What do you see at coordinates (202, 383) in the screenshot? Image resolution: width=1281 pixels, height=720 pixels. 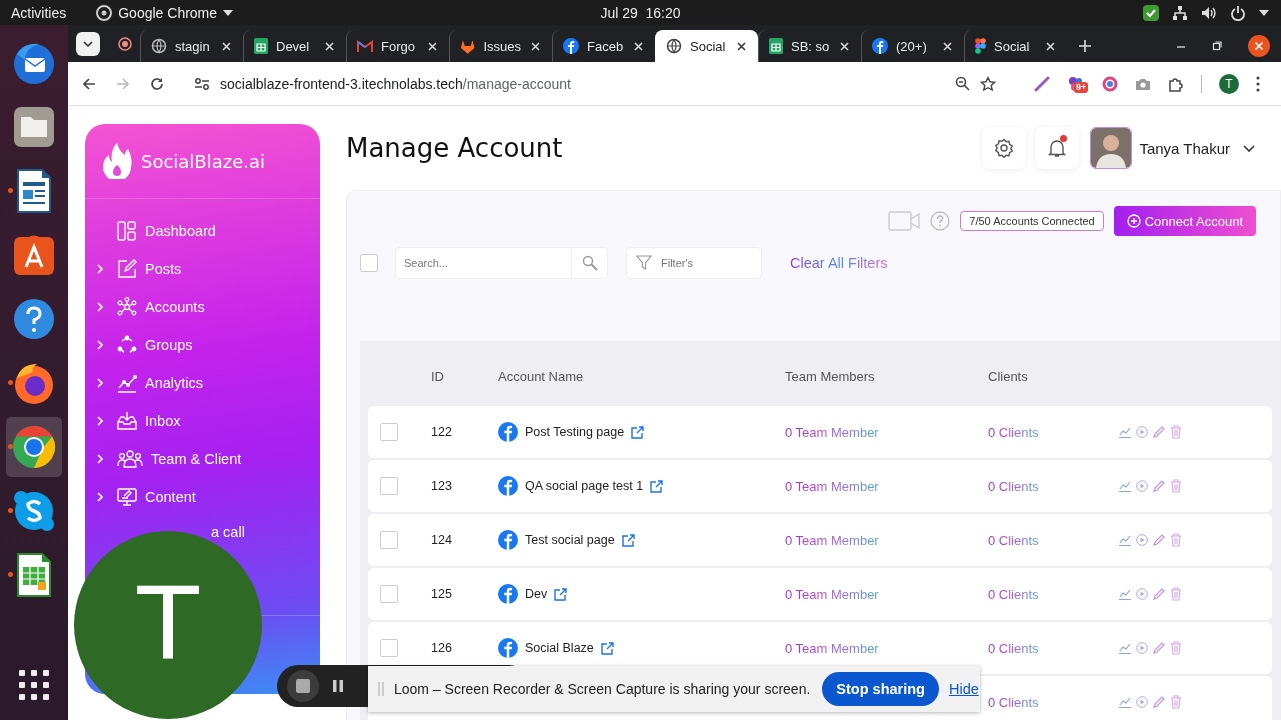 I see `sidebar-item: Analytics` at bounding box center [202, 383].